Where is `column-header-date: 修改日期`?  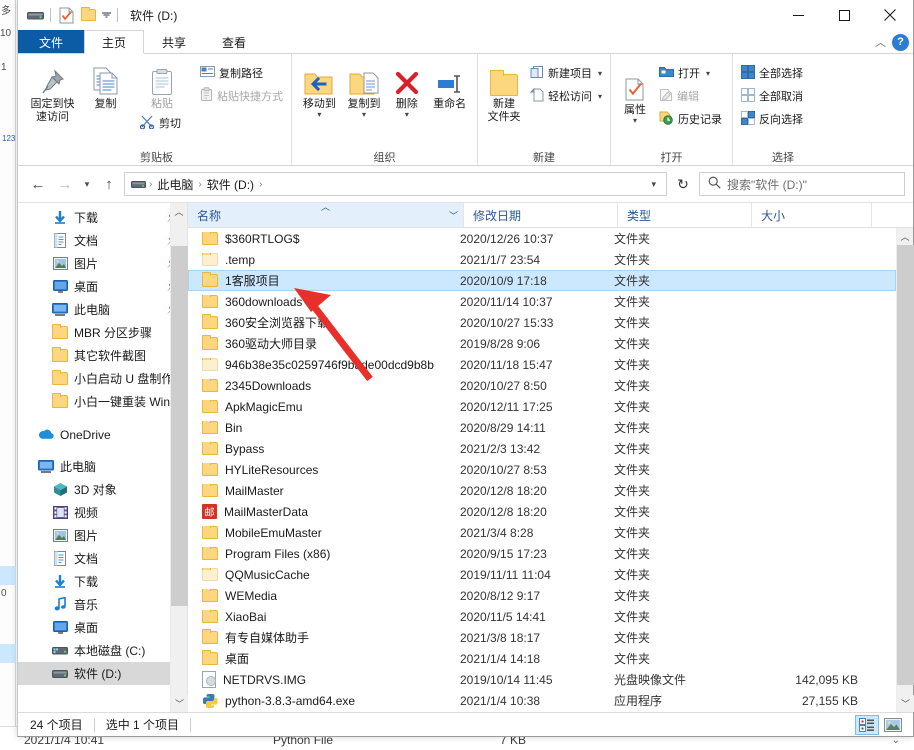
column-header-date: 修改日期 is located at coordinates (541, 215).